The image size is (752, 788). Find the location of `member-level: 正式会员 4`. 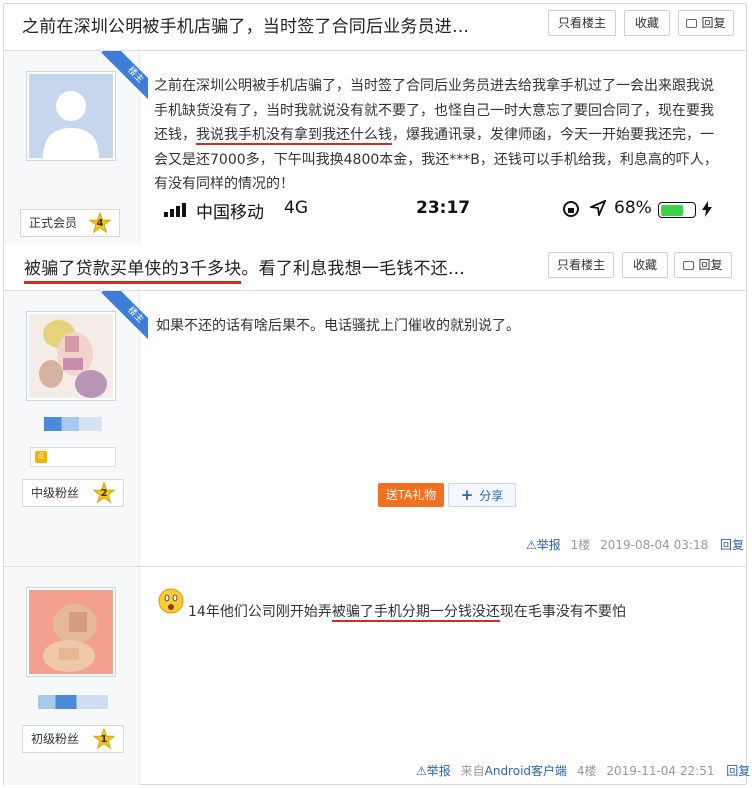

member-level: 正式会员 4 is located at coordinates (70, 223).